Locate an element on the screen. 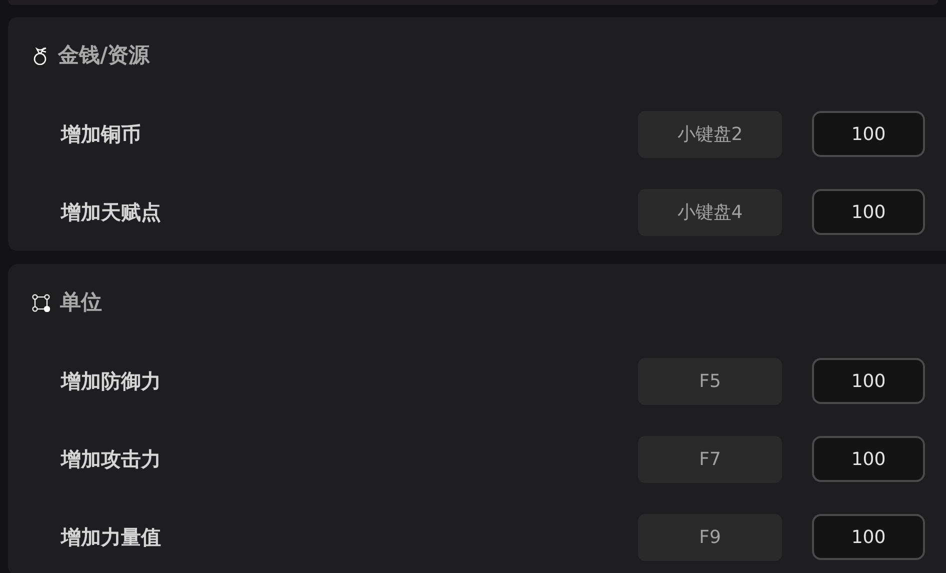  section-title: 单位 is located at coordinates (81, 302).